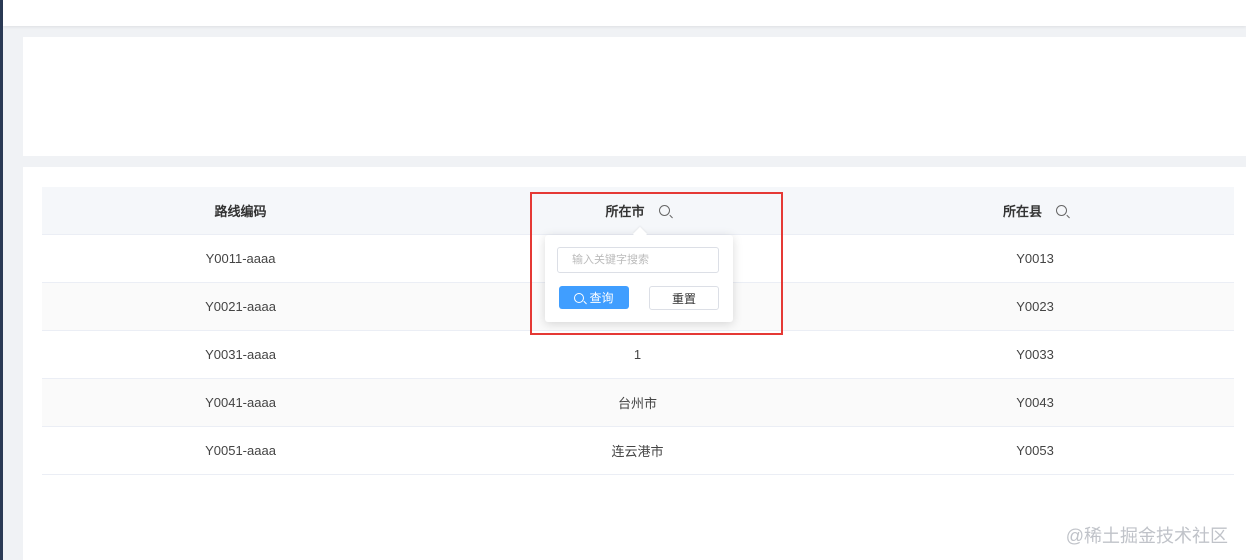 Image resolution: width=1246 pixels, height=560 pixels. What do you see at coordinates (1061, 210) in the screenshot?
I see `search-icon` at bounding box center [1061, 210].